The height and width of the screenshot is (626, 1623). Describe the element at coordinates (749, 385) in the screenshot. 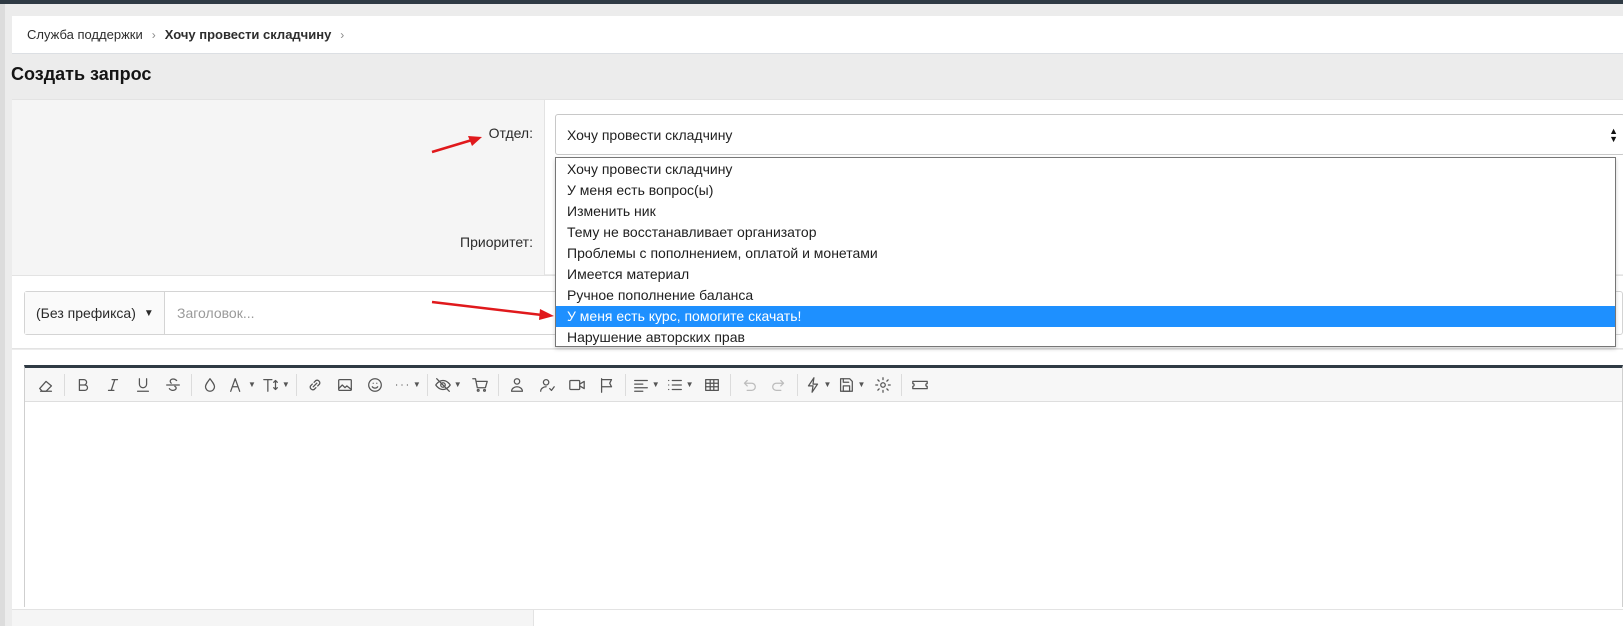

I see `undo-icon` at that location.